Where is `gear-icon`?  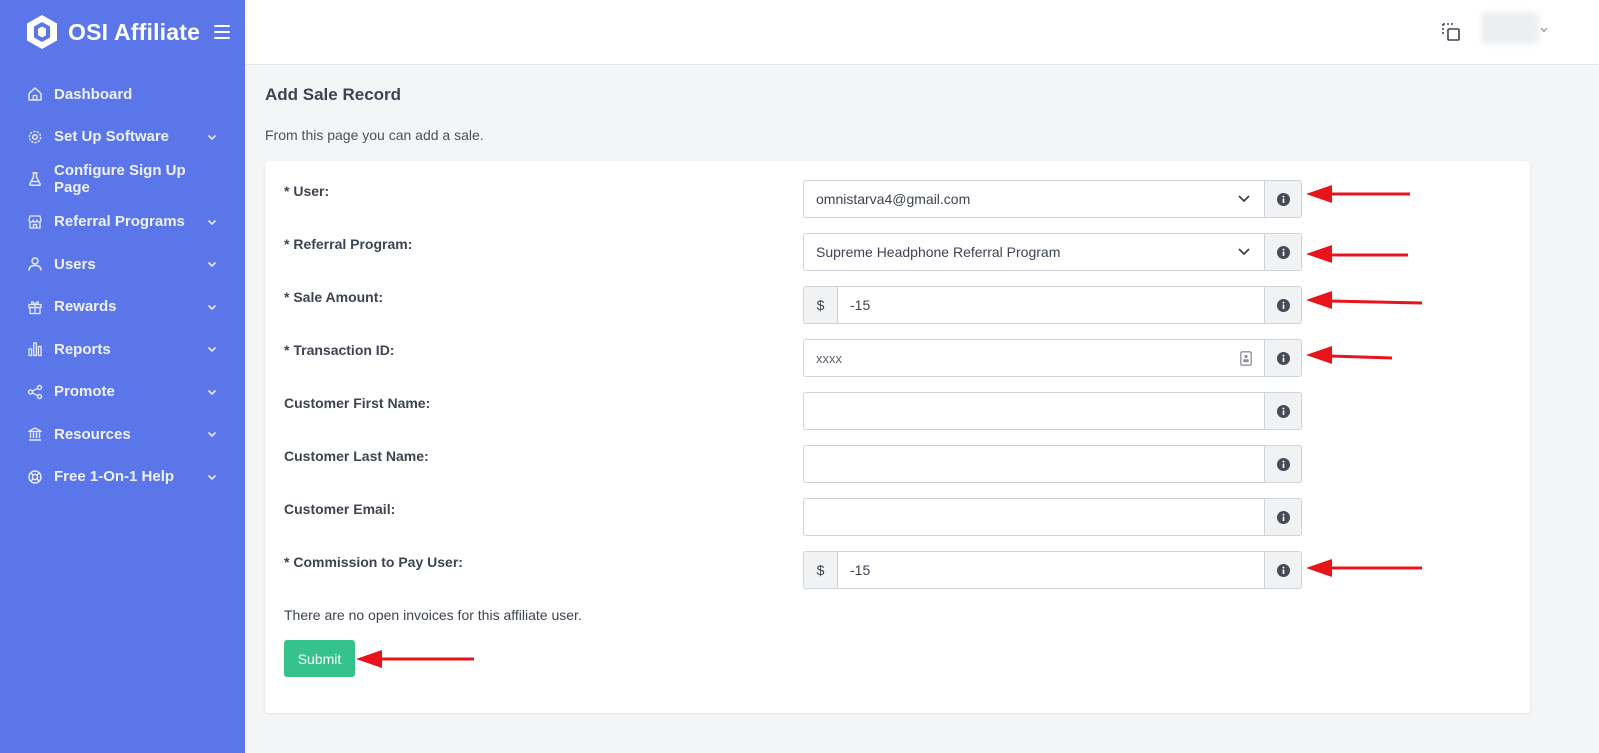
gear-icon is located at coordinates (35, 137).